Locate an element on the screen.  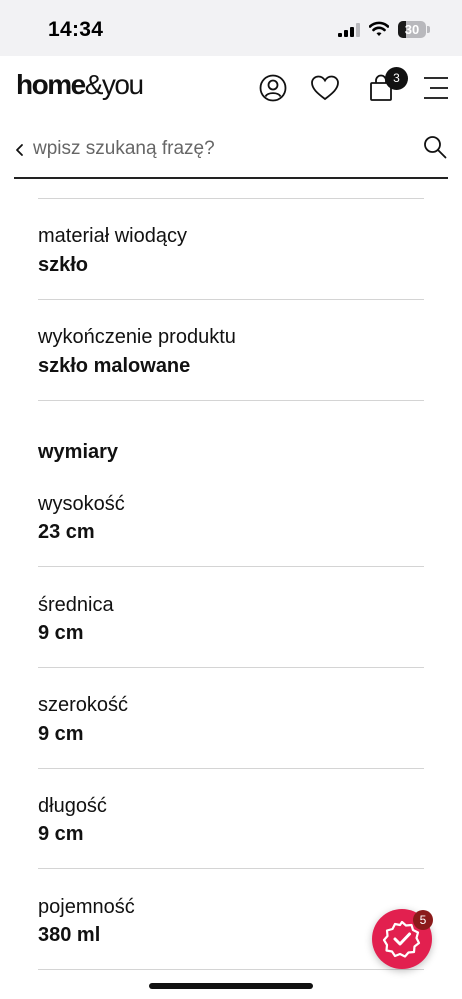
search-bar: wpisz szukaną frazę? is located at coordinates (231, 150).